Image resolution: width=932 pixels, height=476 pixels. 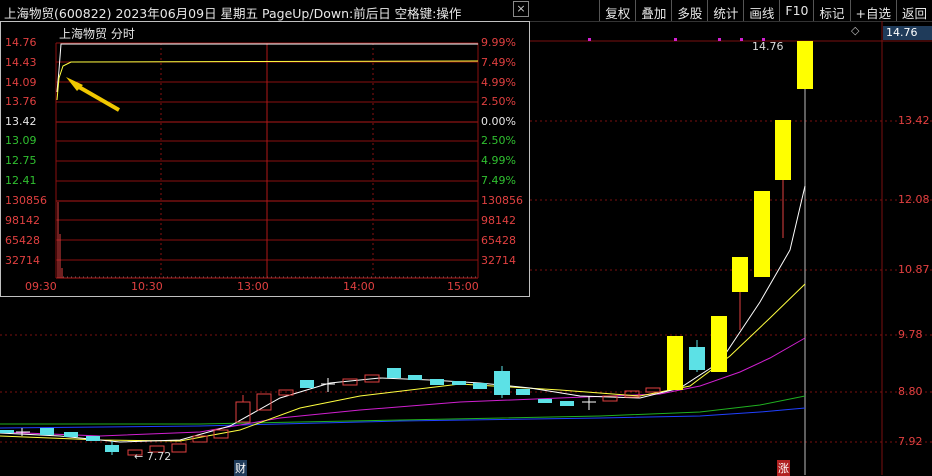 I want to click on intraday-title: 上海物贸 分时, so click(x=97, y=34).